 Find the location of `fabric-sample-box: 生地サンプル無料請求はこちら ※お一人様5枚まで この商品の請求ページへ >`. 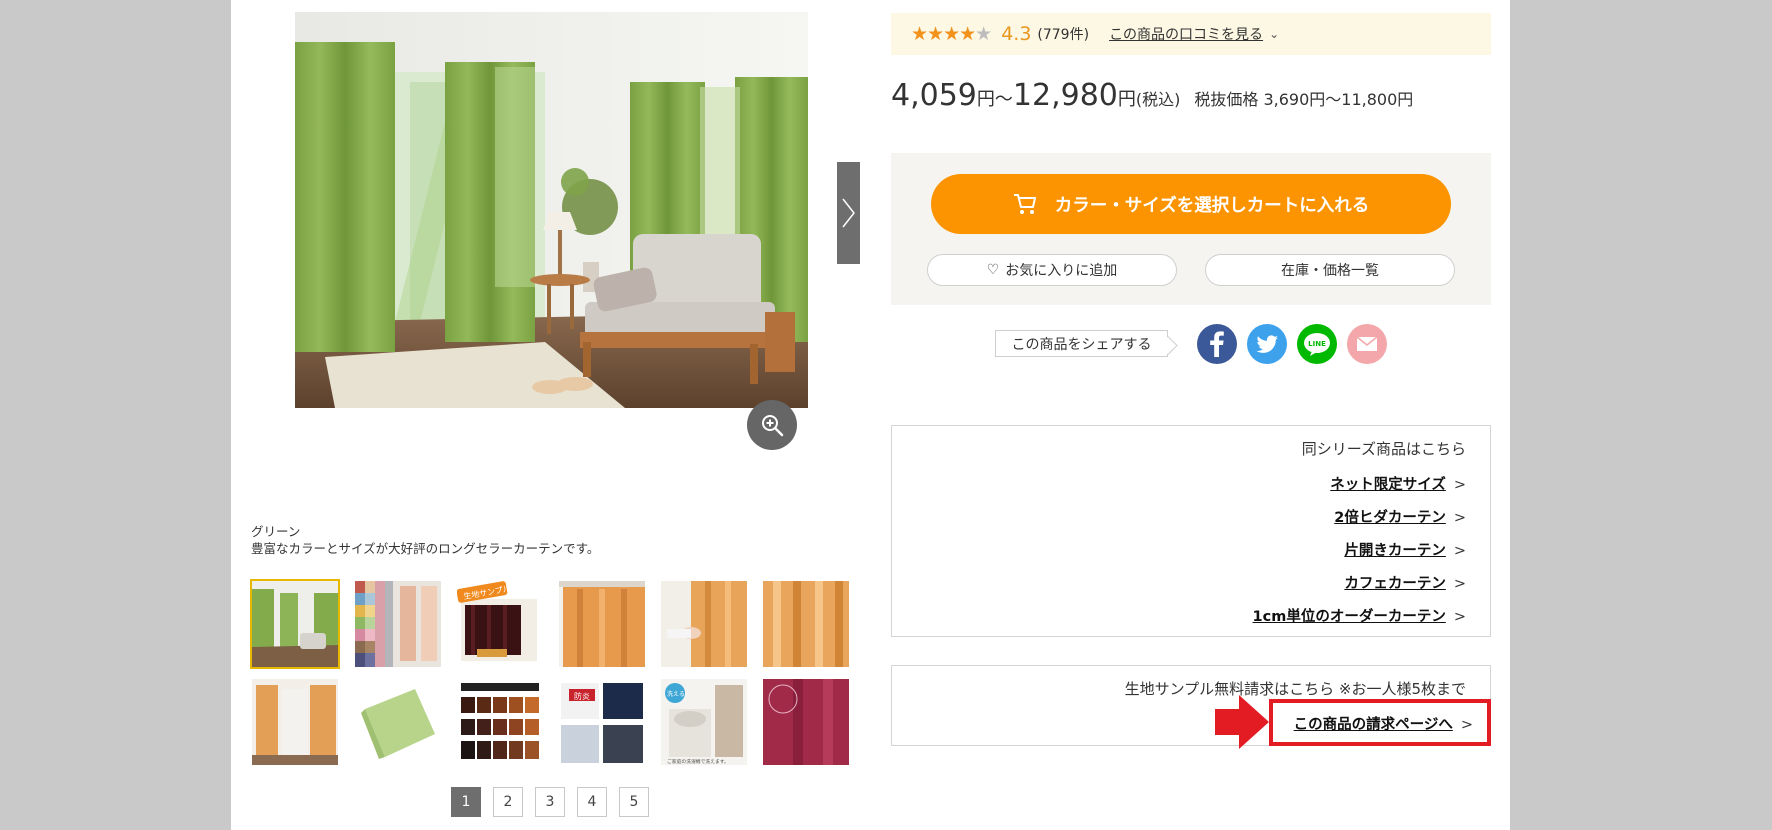

fabric-sample-box: 生地サンプル無料請求はこちら ※お一人様5枚まで この商品の請求ページへ > is located at coordinates (1191, 705).